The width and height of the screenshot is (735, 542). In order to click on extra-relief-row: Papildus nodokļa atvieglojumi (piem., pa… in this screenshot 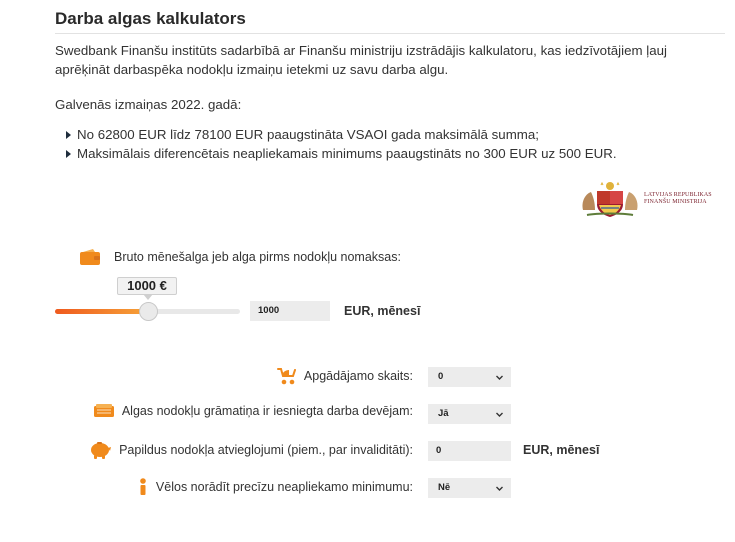, I will do `click(251, 450)`.